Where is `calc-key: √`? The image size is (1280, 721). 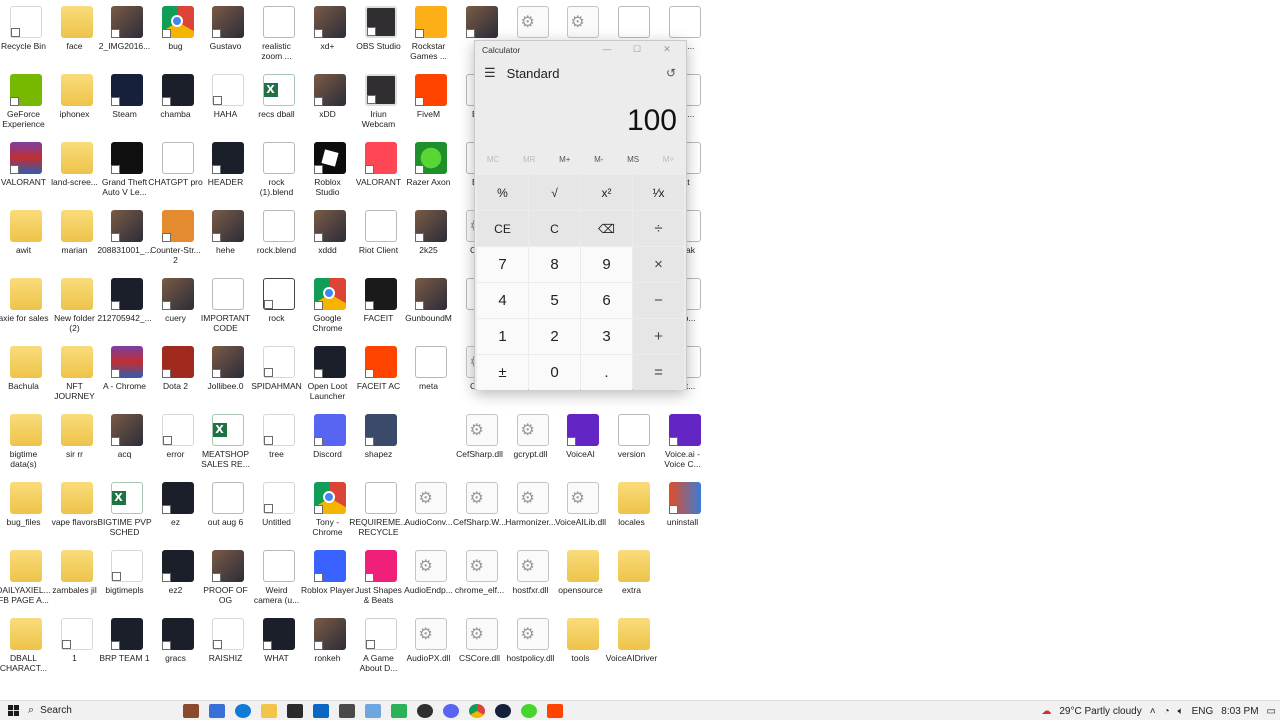
calc-key: √ is located at coordinates (554, 192).